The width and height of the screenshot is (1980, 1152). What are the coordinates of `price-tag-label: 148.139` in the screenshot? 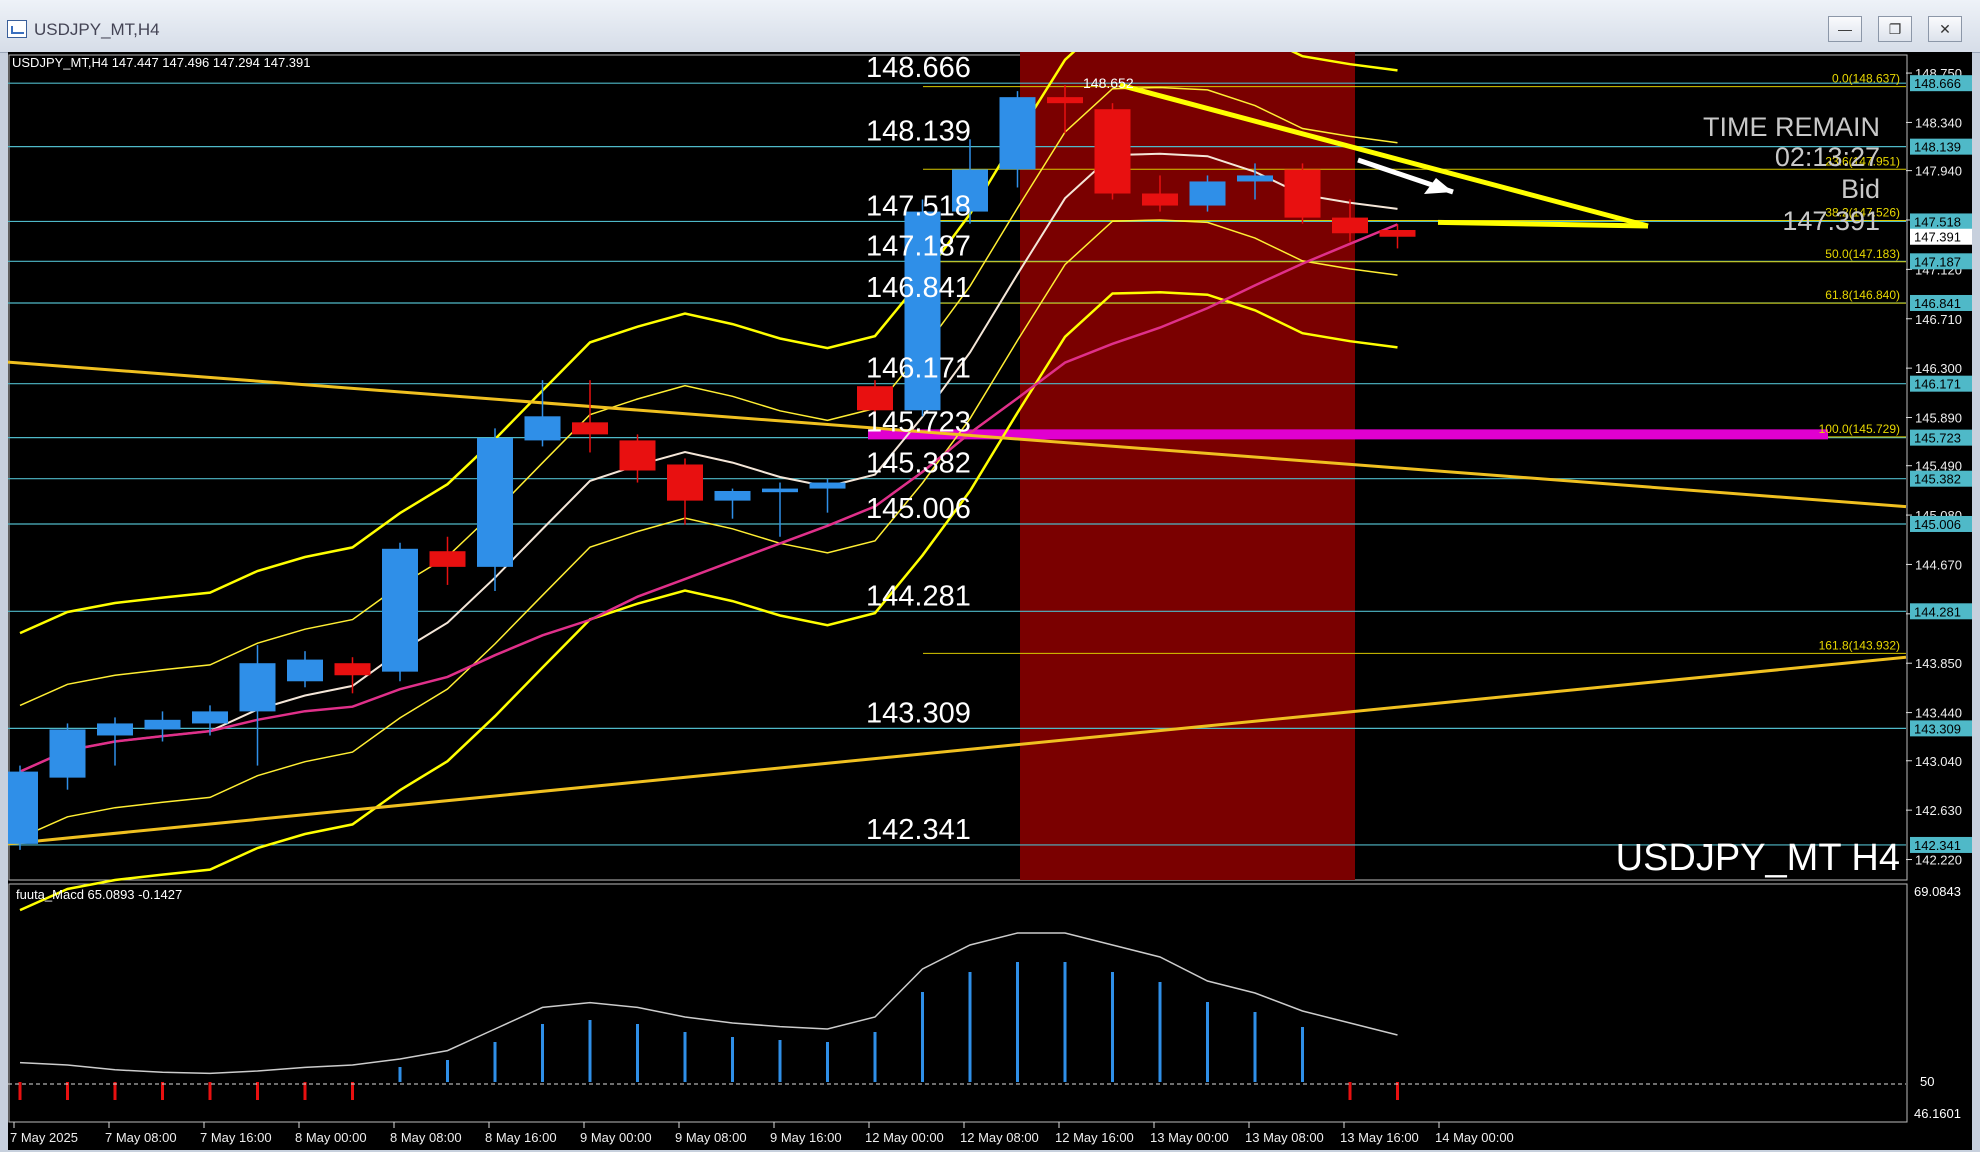 It's located at (1937, 147).